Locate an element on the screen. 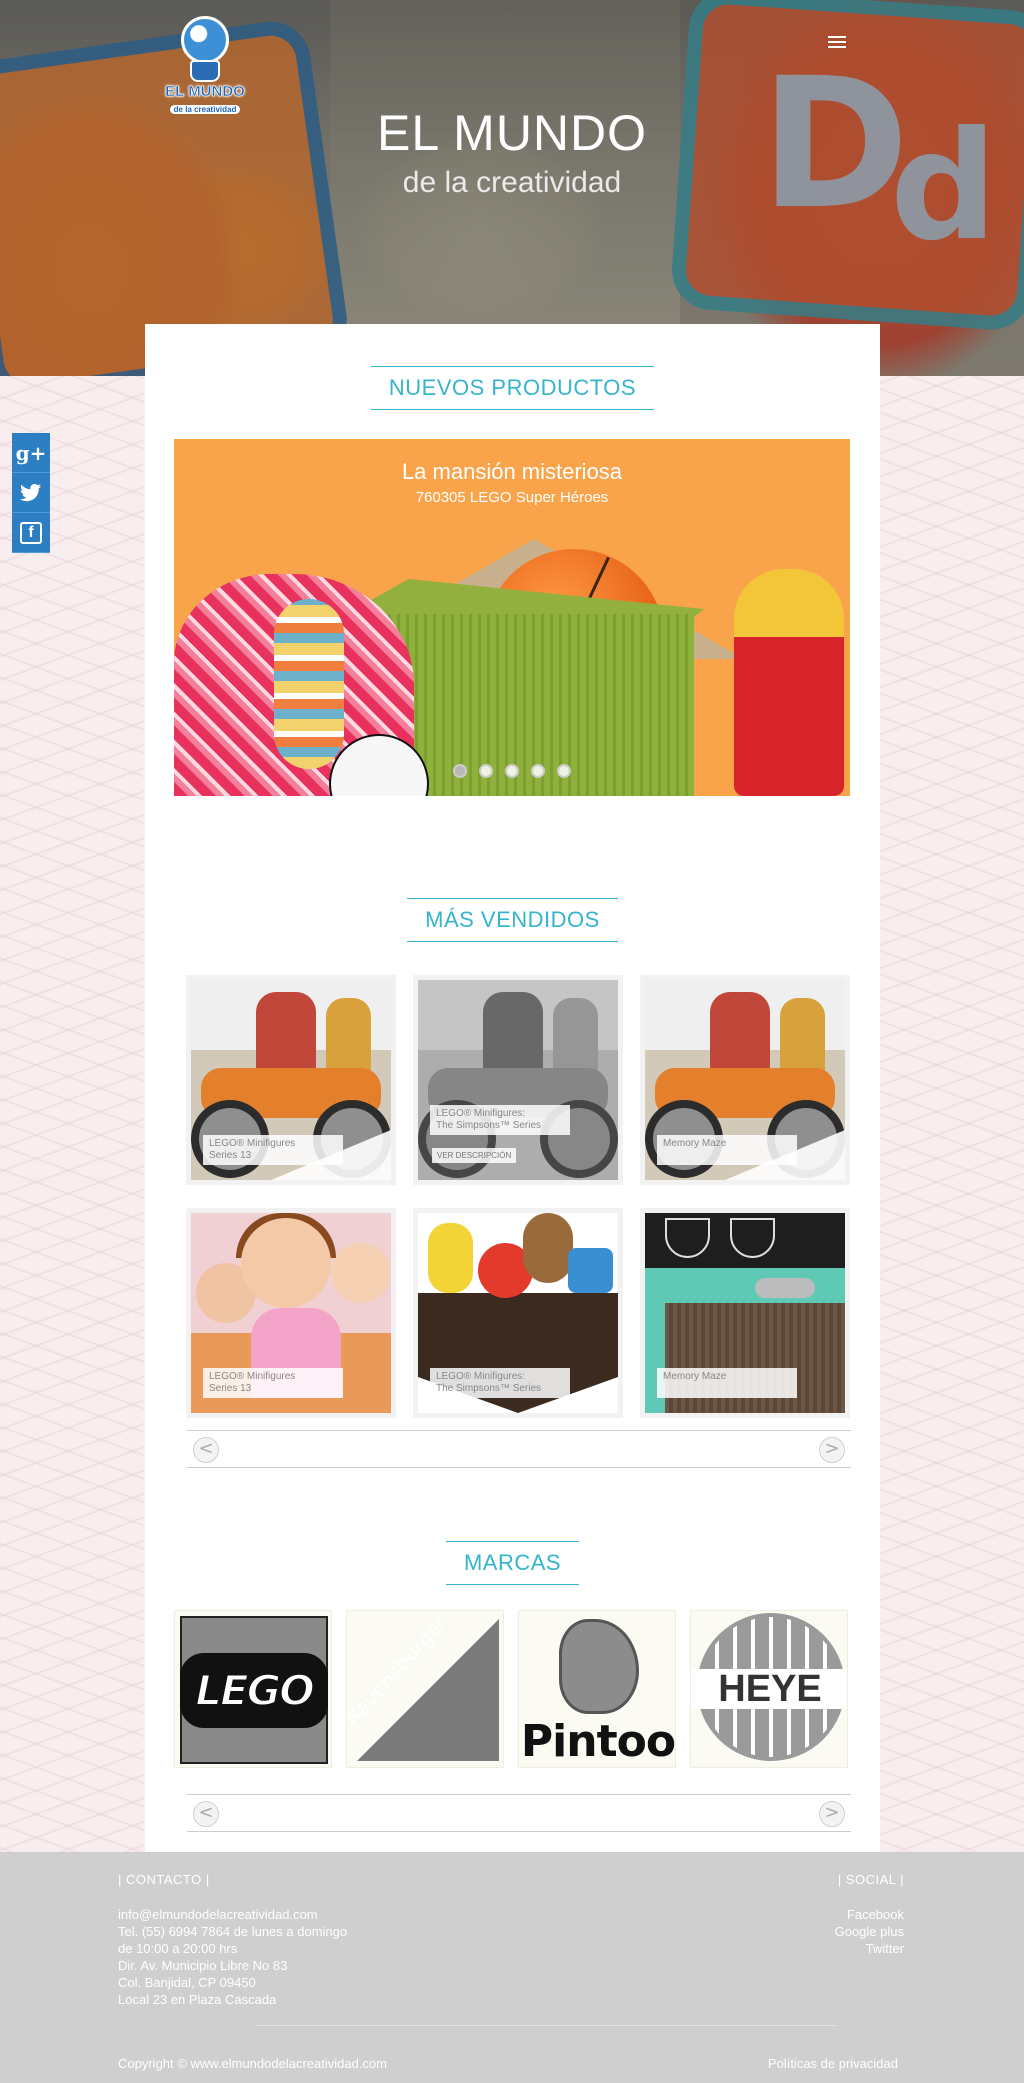 The height and width of the screenshot is (2083, 1024). slide-subtitle: 760305 LEGO Super Héroes is located at coordinates (512, 497).